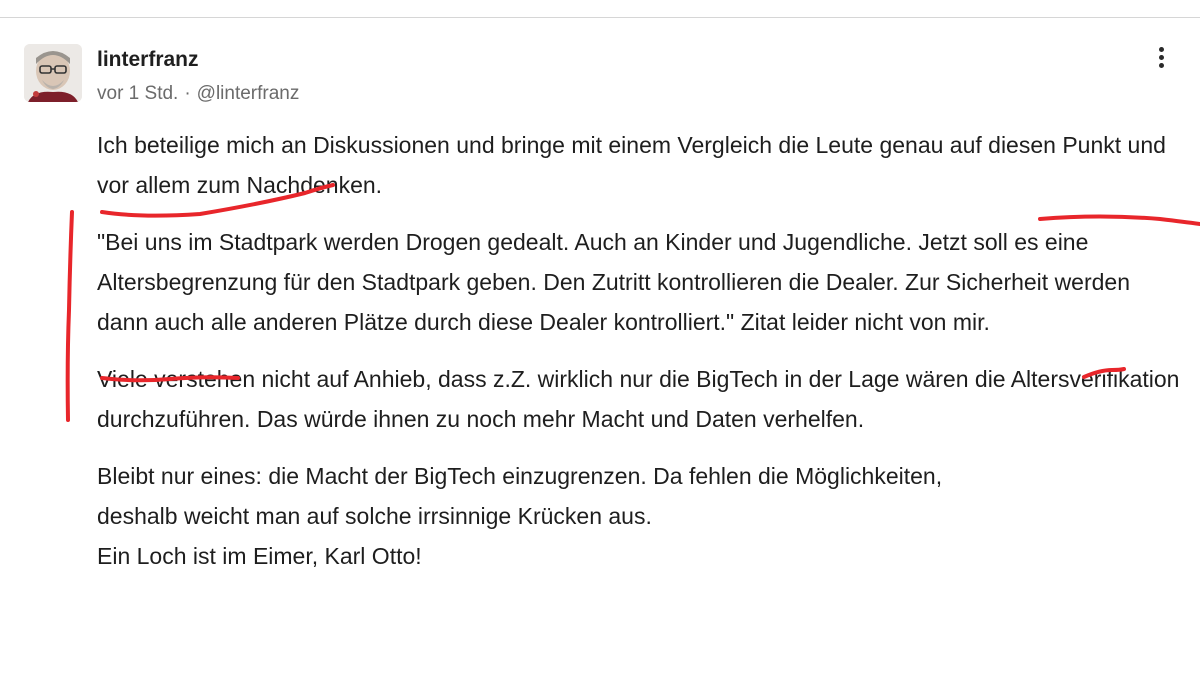  I want to click on closing-line: Ein Loch ist im Eimer, Karl Otto!, so click(259, 556).